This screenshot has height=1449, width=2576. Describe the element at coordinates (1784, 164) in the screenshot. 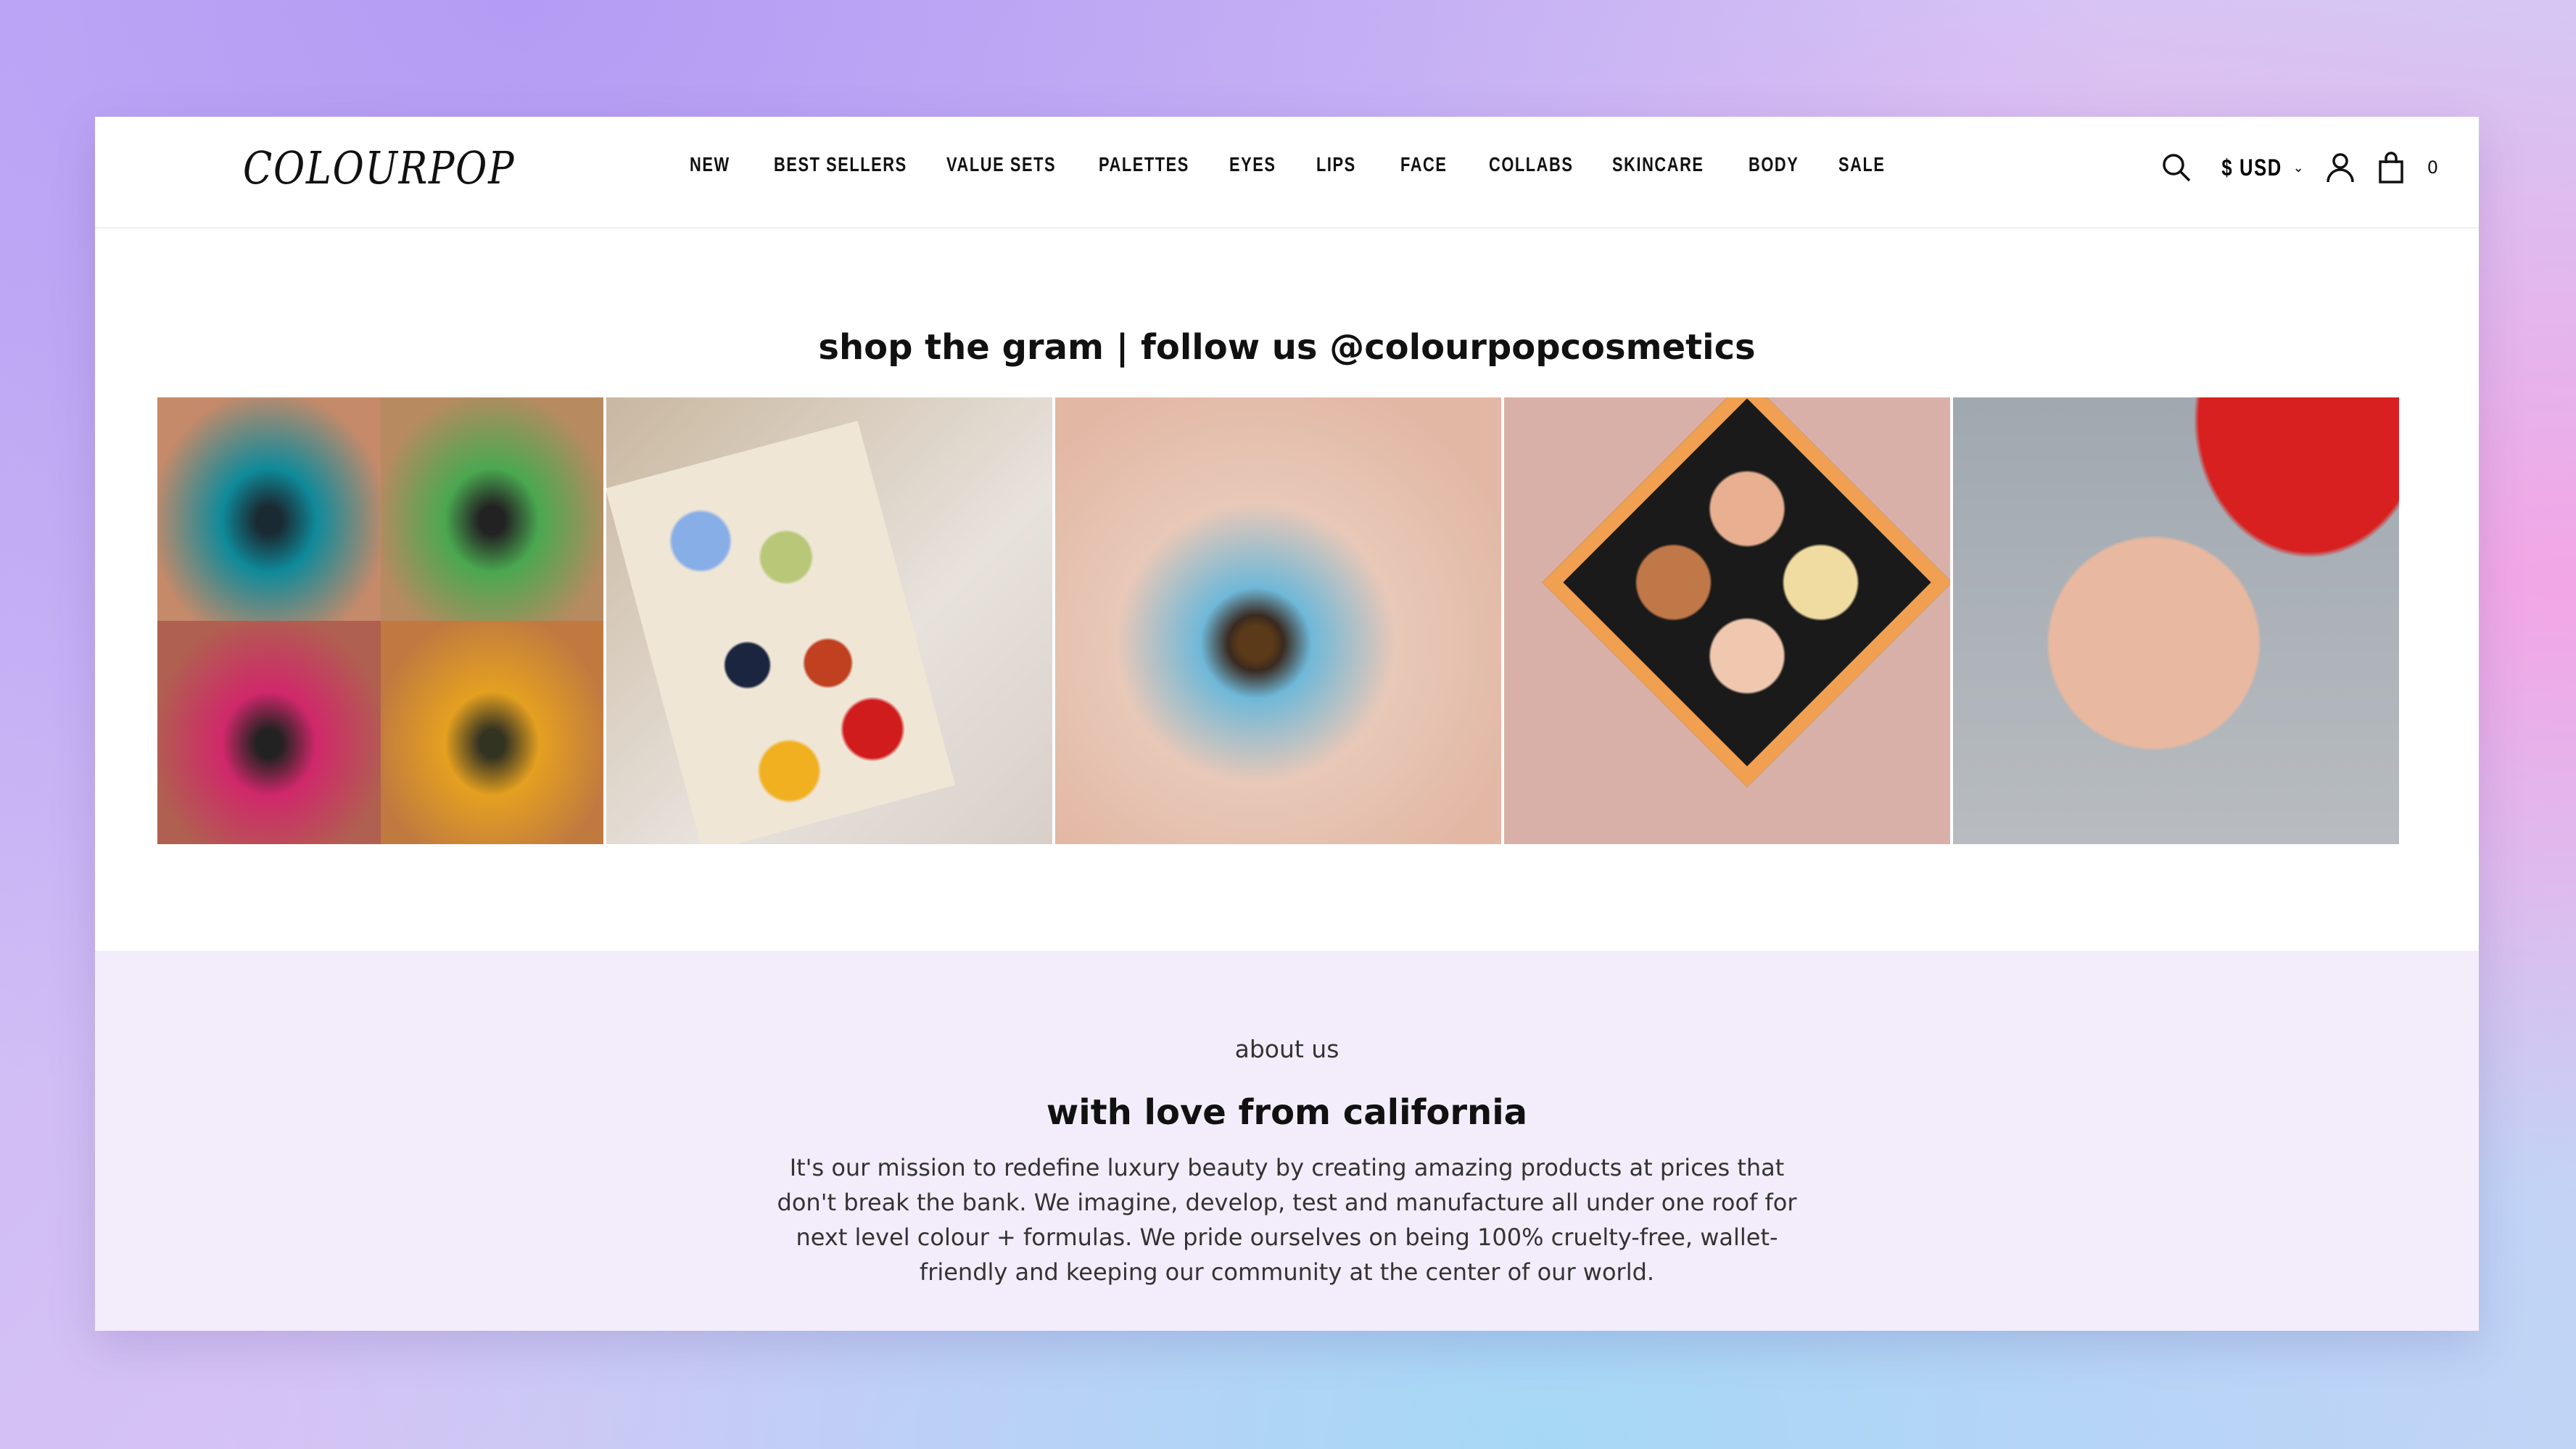

I see `nav-body: BODY` at that location.